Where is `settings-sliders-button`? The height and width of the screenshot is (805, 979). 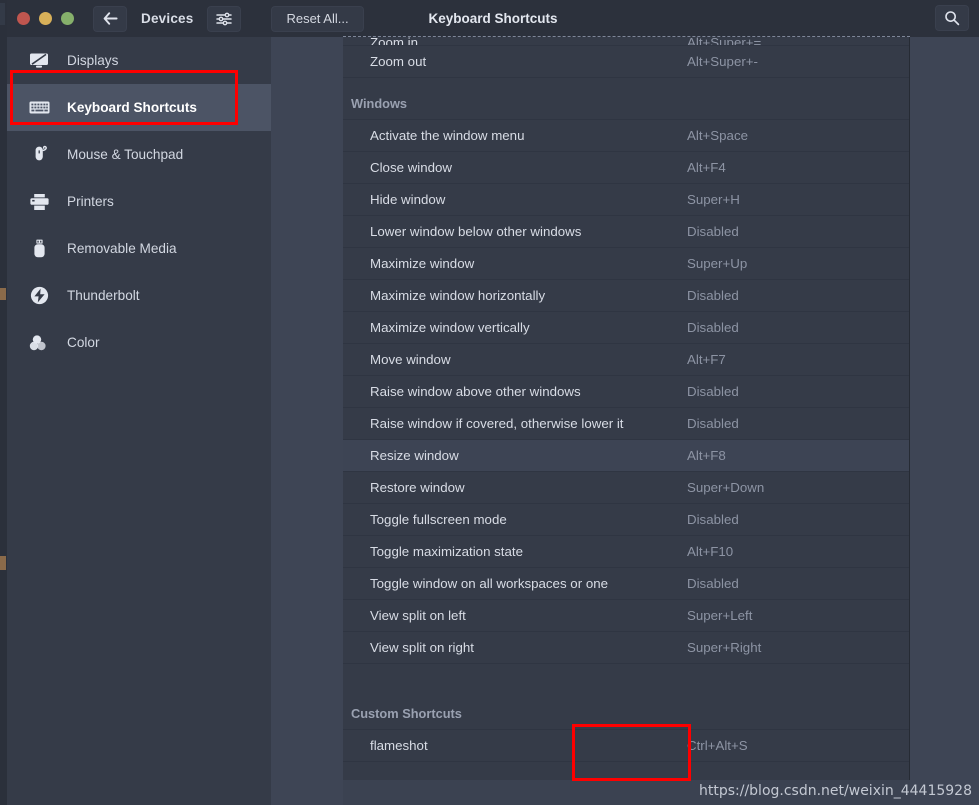
settings-sliders-button is located at coordinates (224, 18).